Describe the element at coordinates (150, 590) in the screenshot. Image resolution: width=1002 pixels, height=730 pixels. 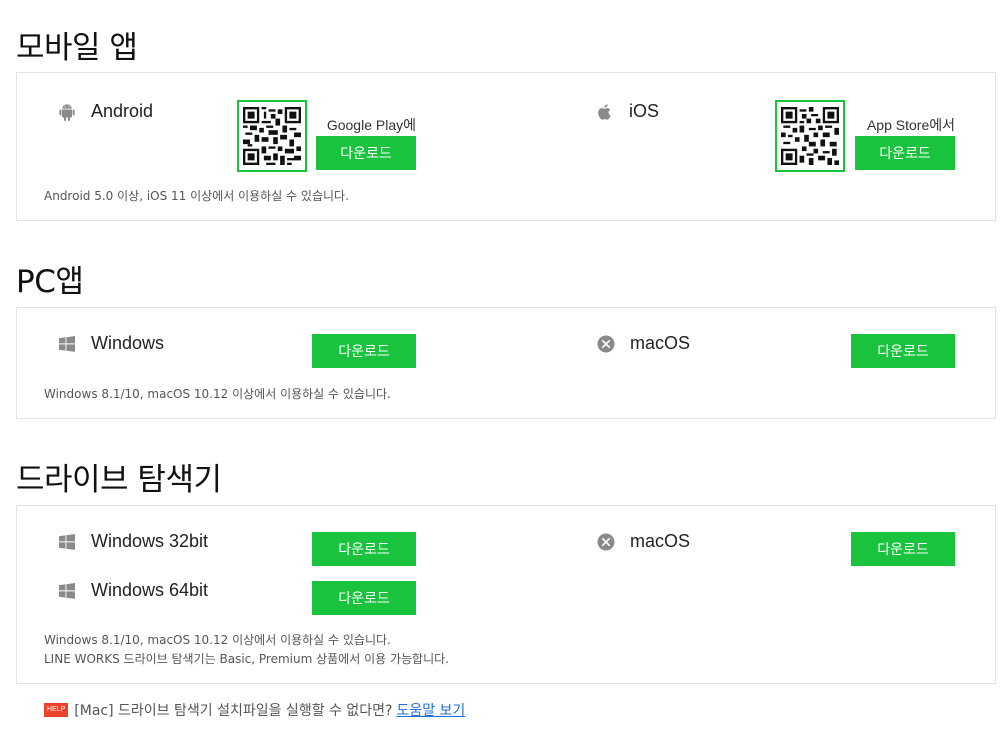
I see `platform-name-windows-64bit: Windows 64bit` at that location.